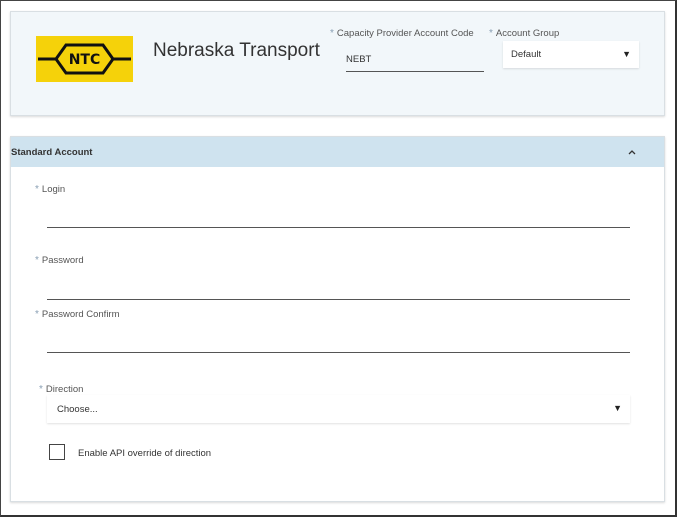  I want to click on password-label-text: Password, so click(62, 260).